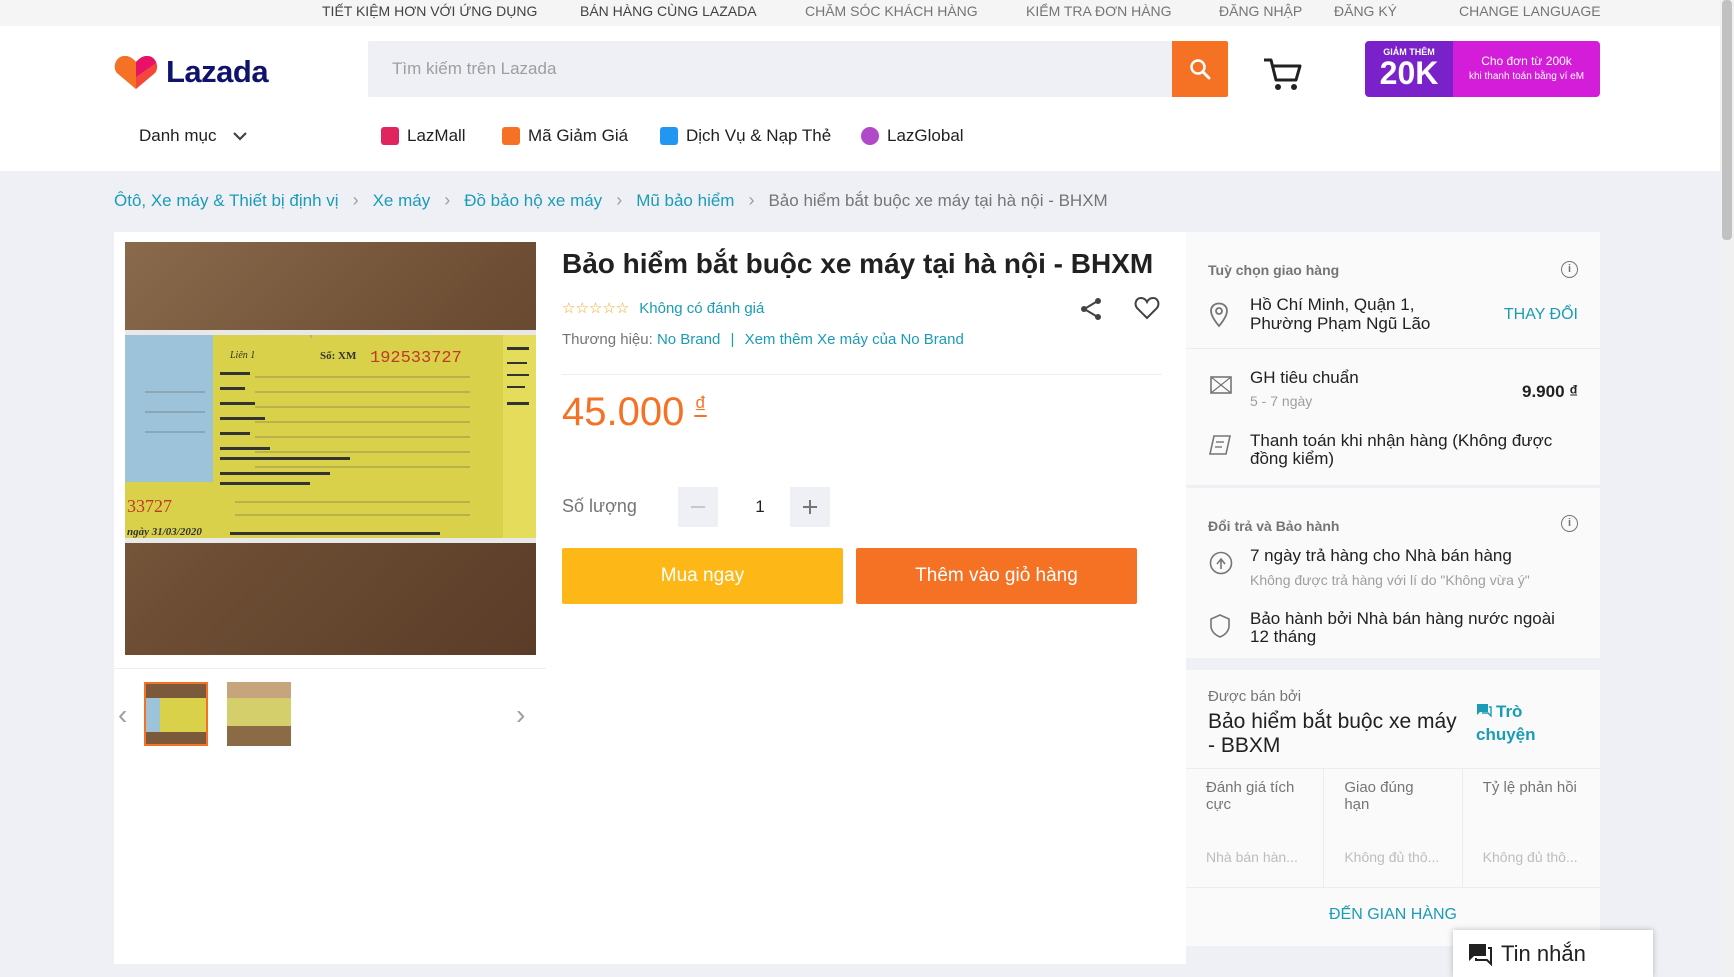 Image resolution: width=1734 pixels, height=977 pixels. What do you see at coordinates (688, 339) in the screenshot?
I see `brand-link: No Brand` at bounding box center [688, 339].